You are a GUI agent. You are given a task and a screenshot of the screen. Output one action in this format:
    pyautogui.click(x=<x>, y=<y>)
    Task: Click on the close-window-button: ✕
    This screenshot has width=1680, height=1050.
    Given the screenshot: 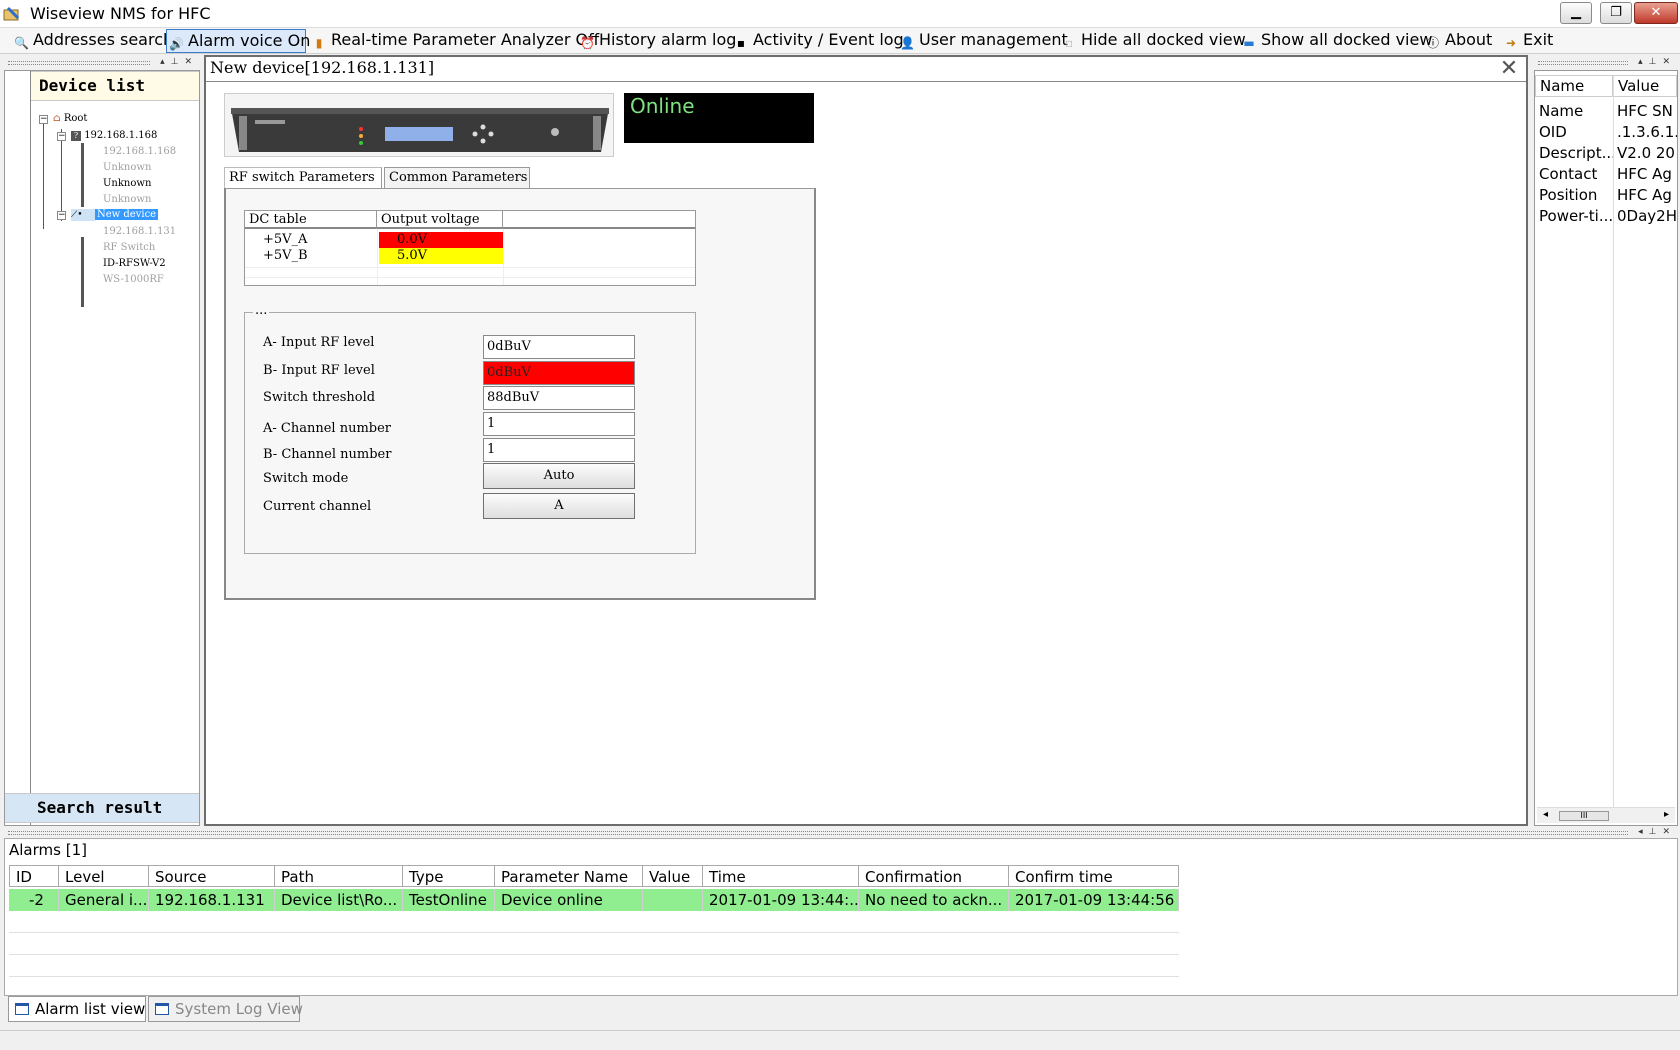 What is the action you would take?
    pyautogui.click(x=1656, y=13)
    